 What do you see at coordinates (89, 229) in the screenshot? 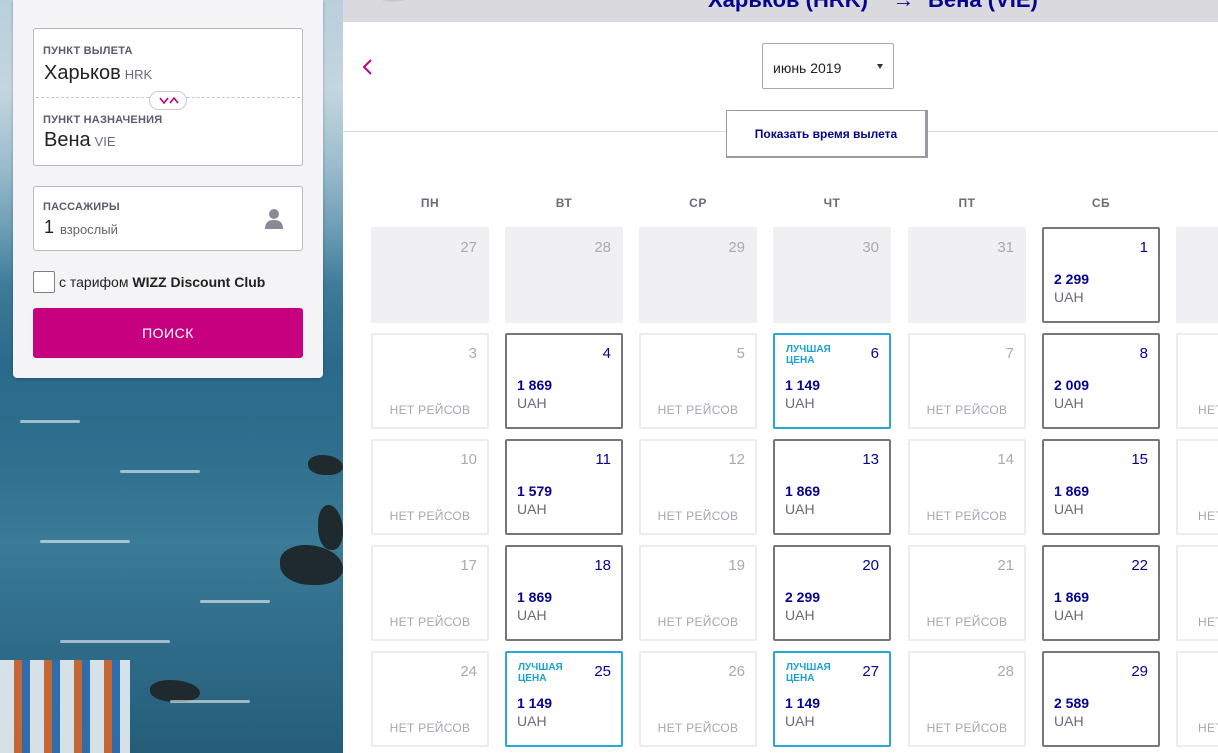
I see `passengers-unit: взрослый` at bounding box center [89, 229].